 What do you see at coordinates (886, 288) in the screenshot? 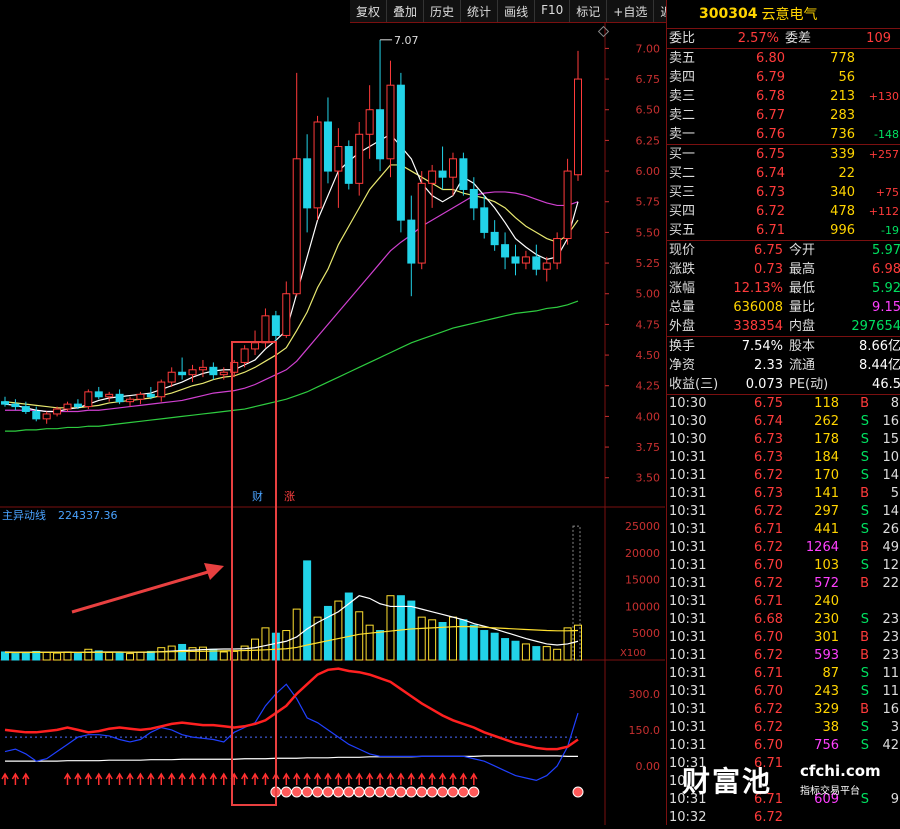
I see `quote-value-right: 5.92` at bounding box center [886, 288].